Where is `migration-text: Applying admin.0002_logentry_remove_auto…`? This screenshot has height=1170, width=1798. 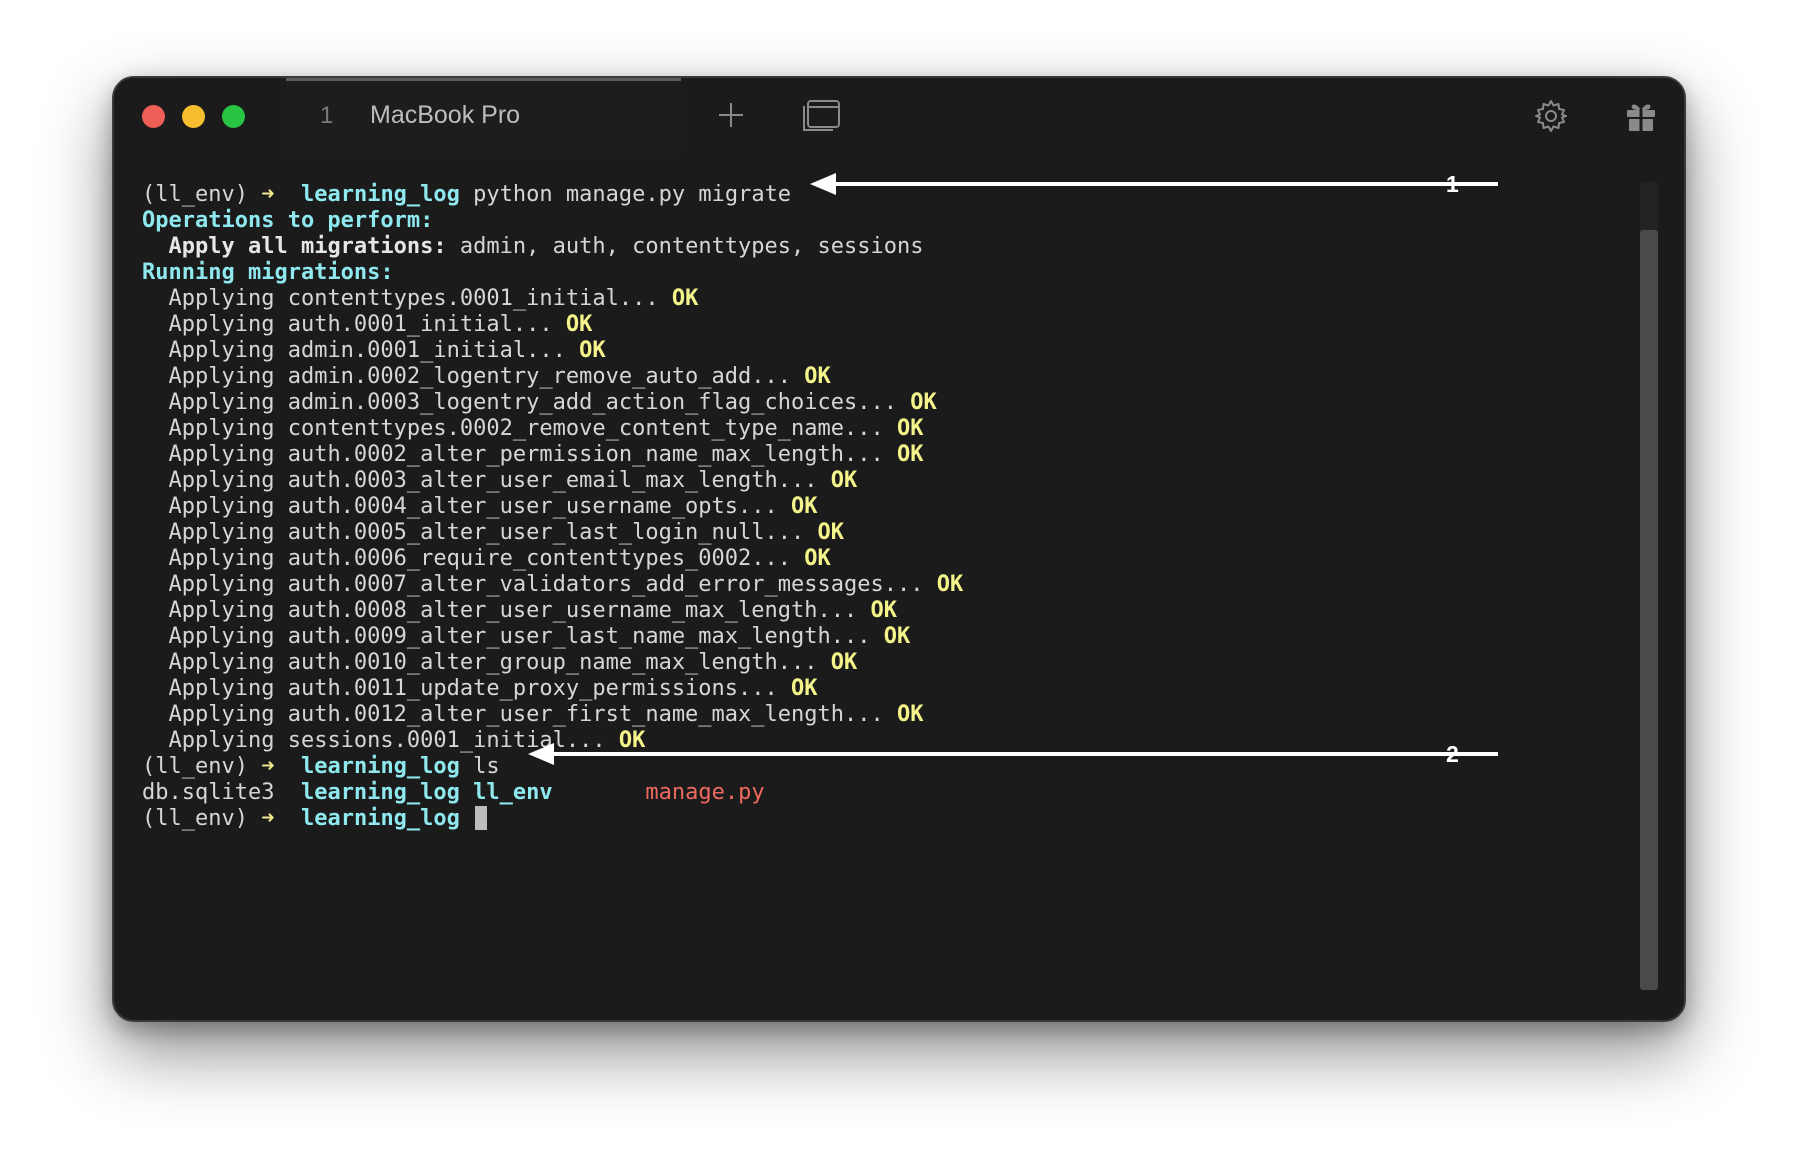
migration-text: Applying admin.0002_logentry_remove_auto… is located at coordinates (480, 376).